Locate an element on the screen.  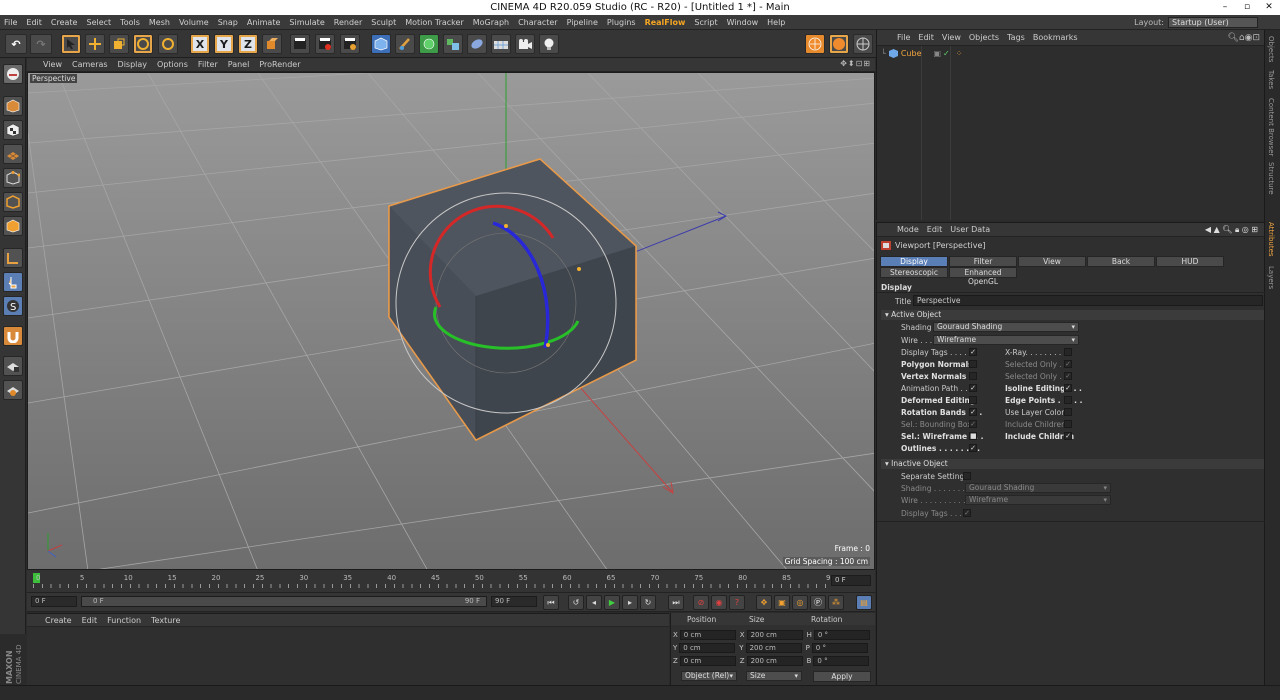
polygons-mode-icon is located at coordinates (13, 226).